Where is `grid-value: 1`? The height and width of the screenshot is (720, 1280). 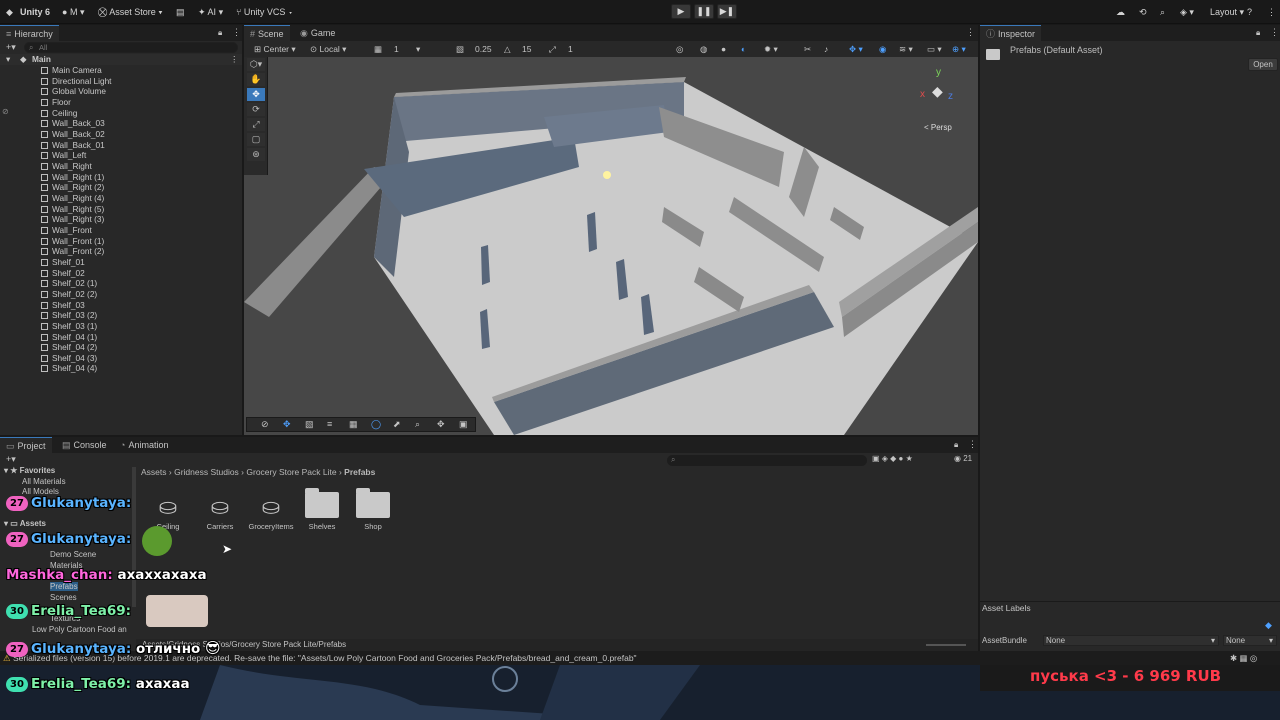
grid-value: 1 is located at coordinates (396, 49).